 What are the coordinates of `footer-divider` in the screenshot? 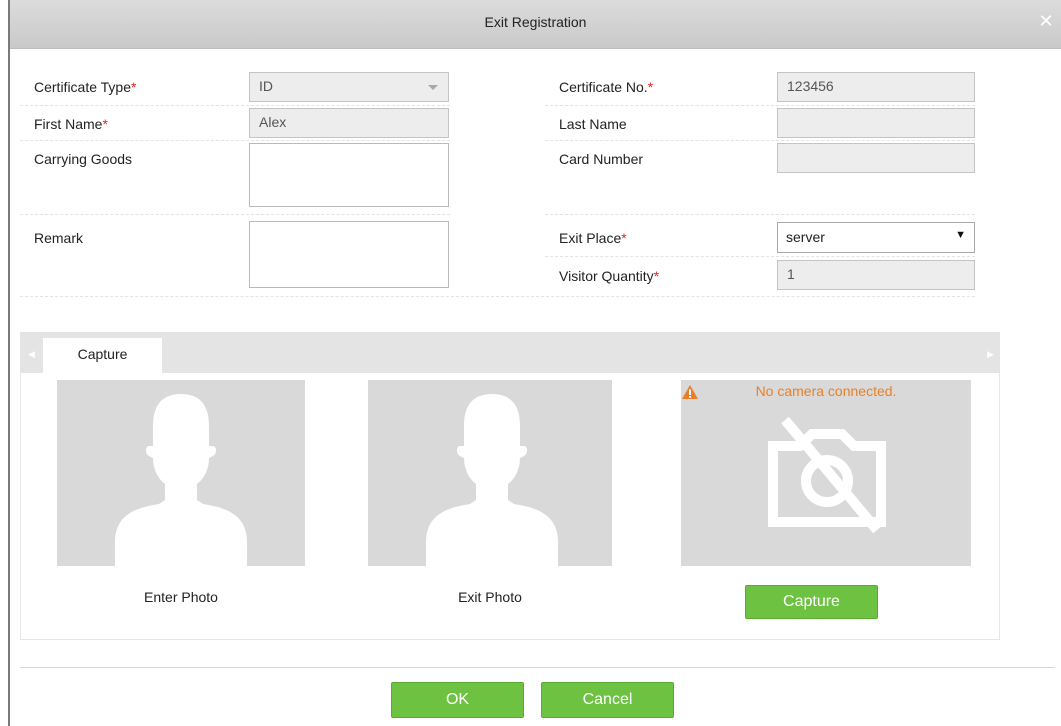 It's located at (537, 667).